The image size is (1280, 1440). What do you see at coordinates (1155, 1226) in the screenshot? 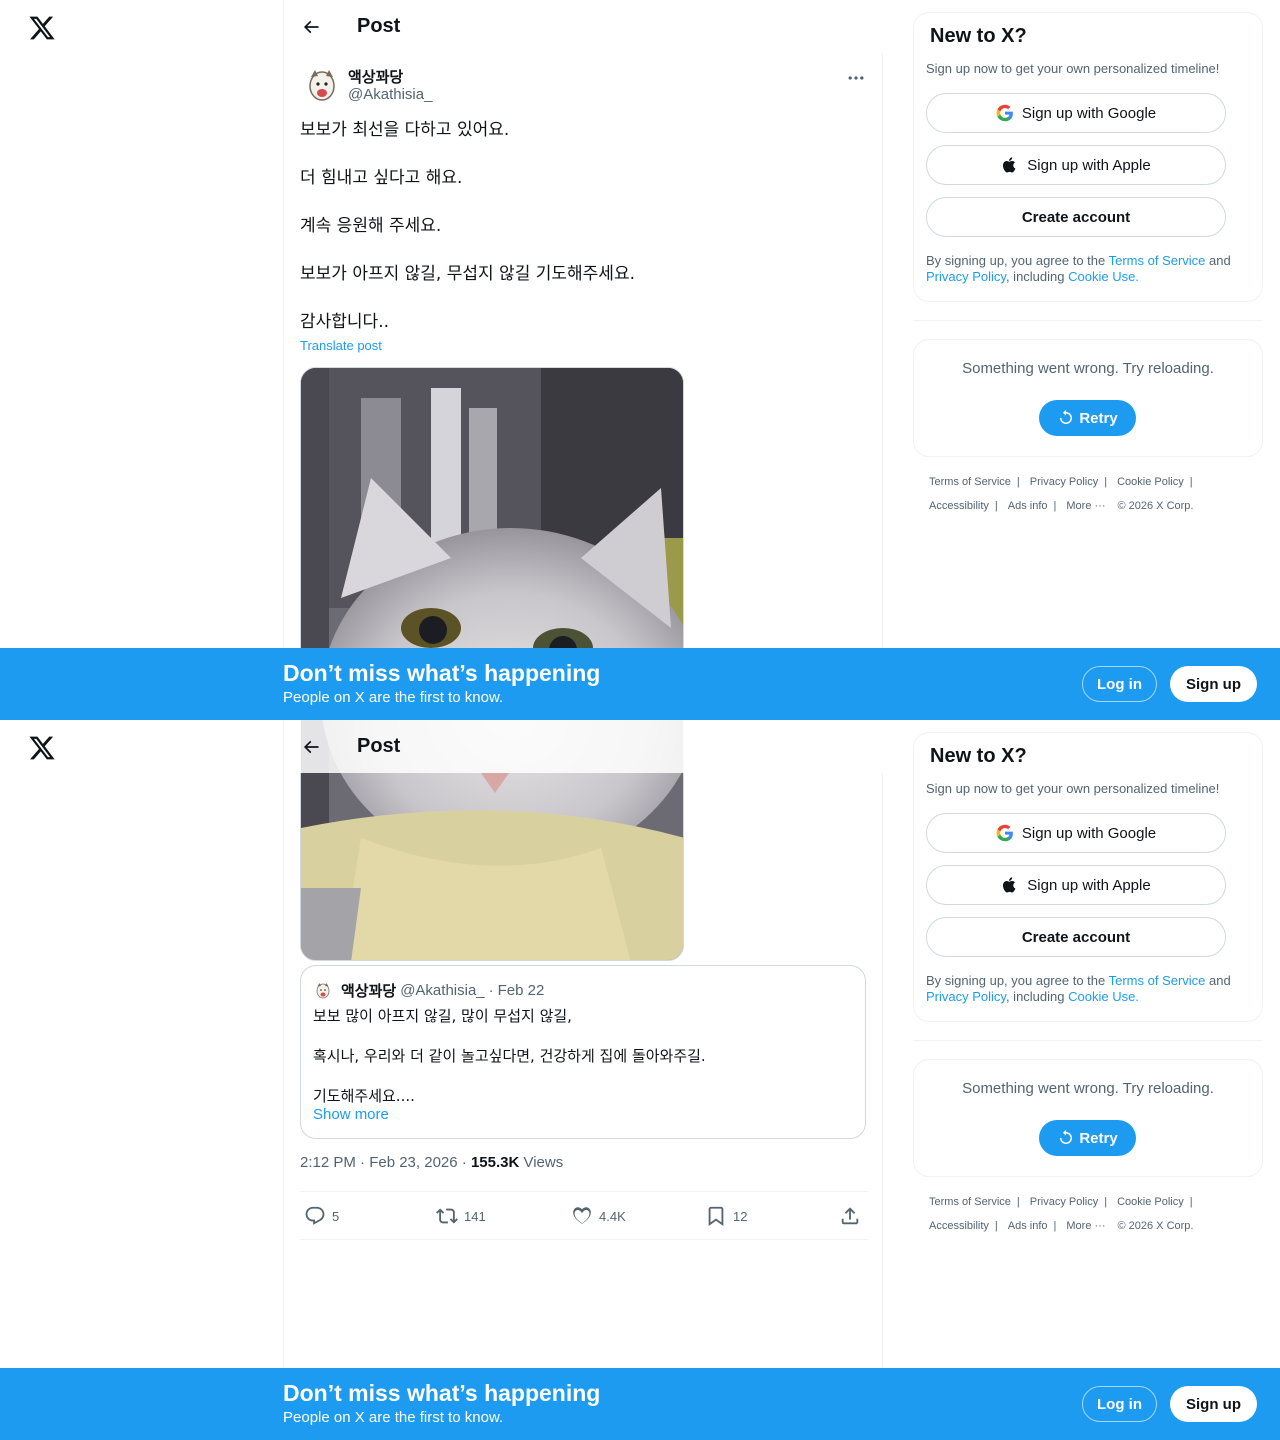
I see `copyright: © 2026 X Corp.` at bounding box center [1155, 1226].